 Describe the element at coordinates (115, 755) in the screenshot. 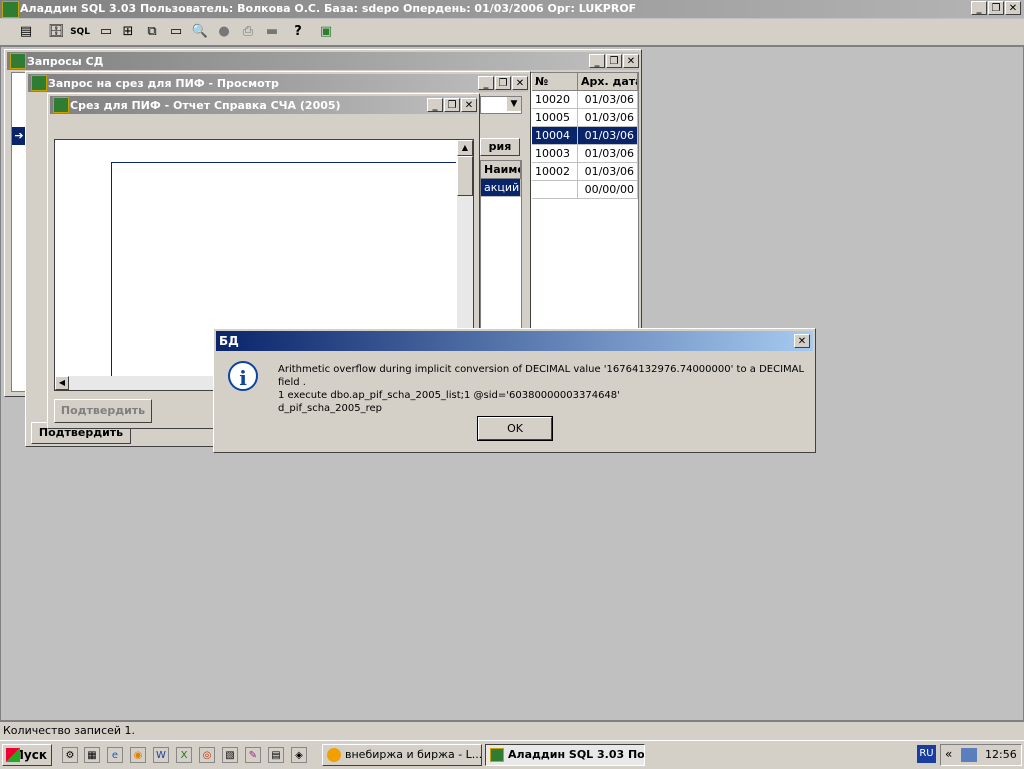

I see `internet-explorer-icon: e` at that location.